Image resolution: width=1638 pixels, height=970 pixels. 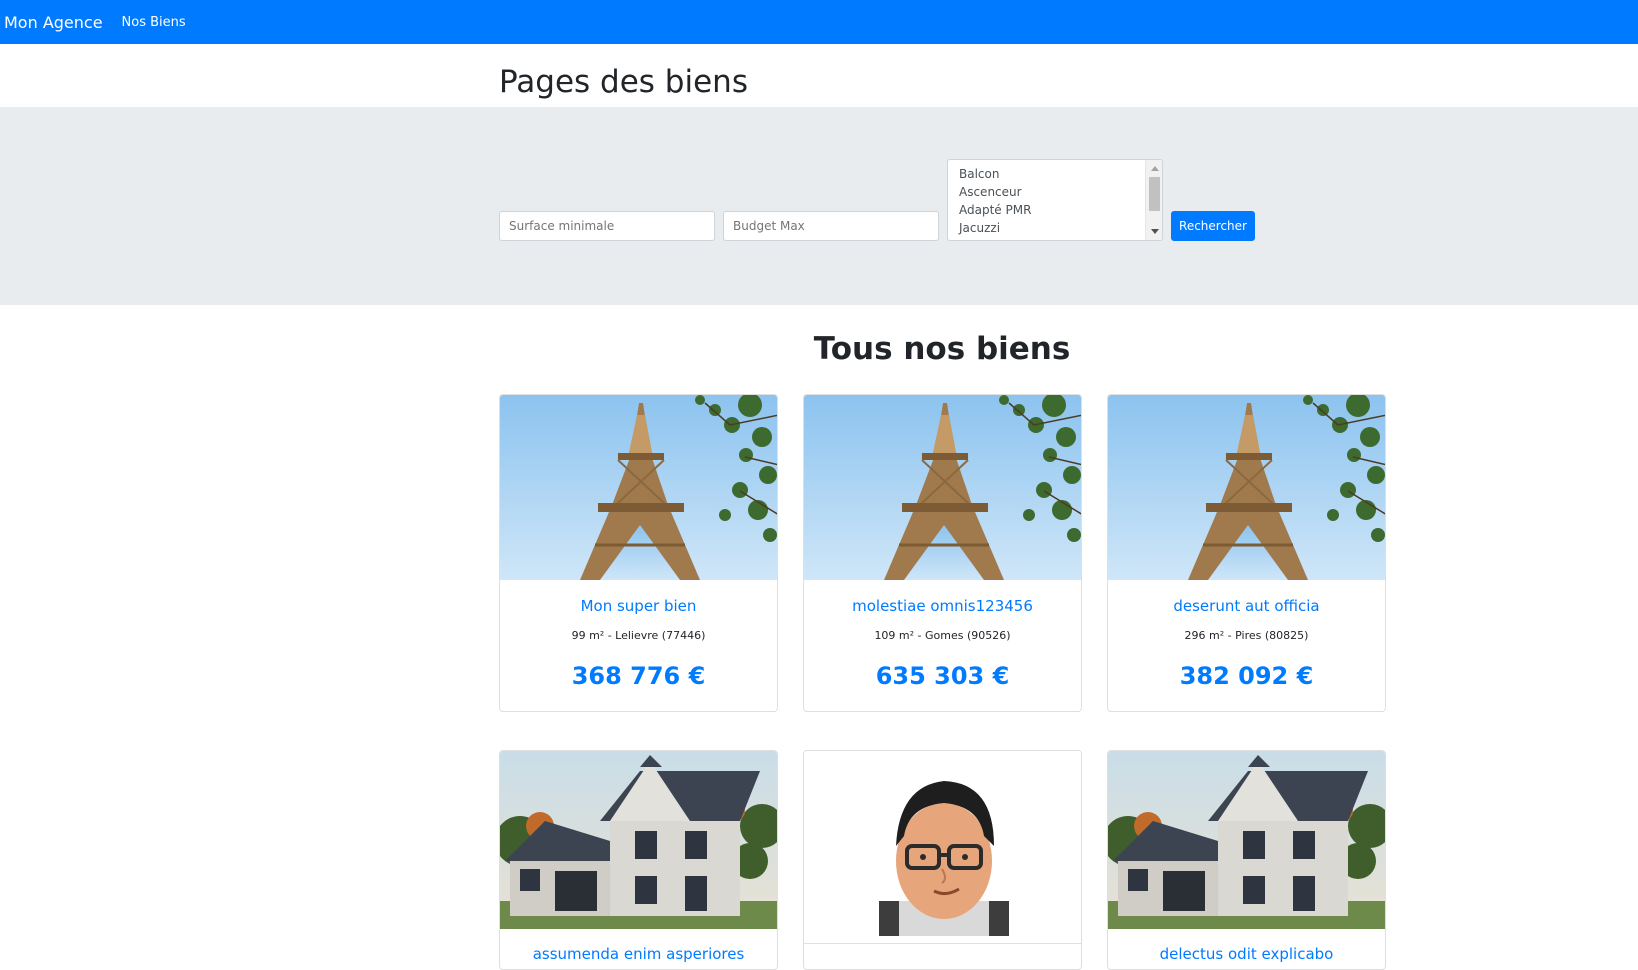 What do you see at coordinates (1055, 210) in the screenshot?
I see `option-pmr: Adapté PMR` at bounding box center [1055, 210].